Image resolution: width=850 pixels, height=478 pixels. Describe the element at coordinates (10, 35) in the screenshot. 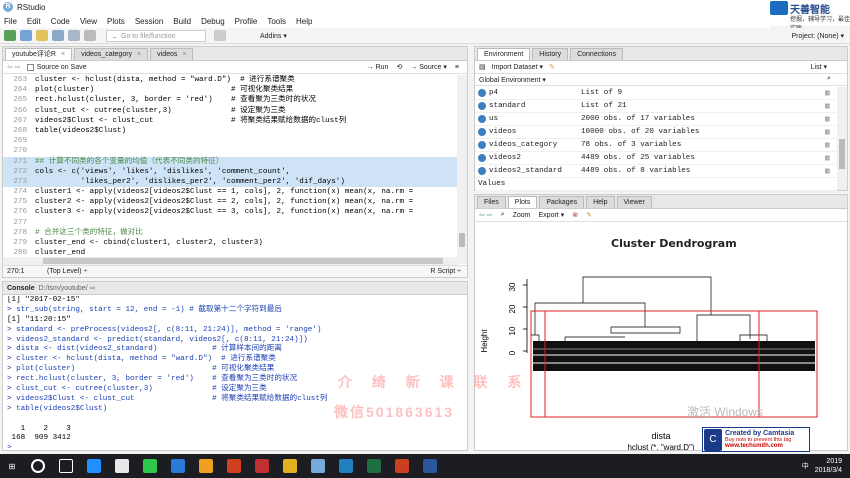

I see `new-file-icon` at that location.